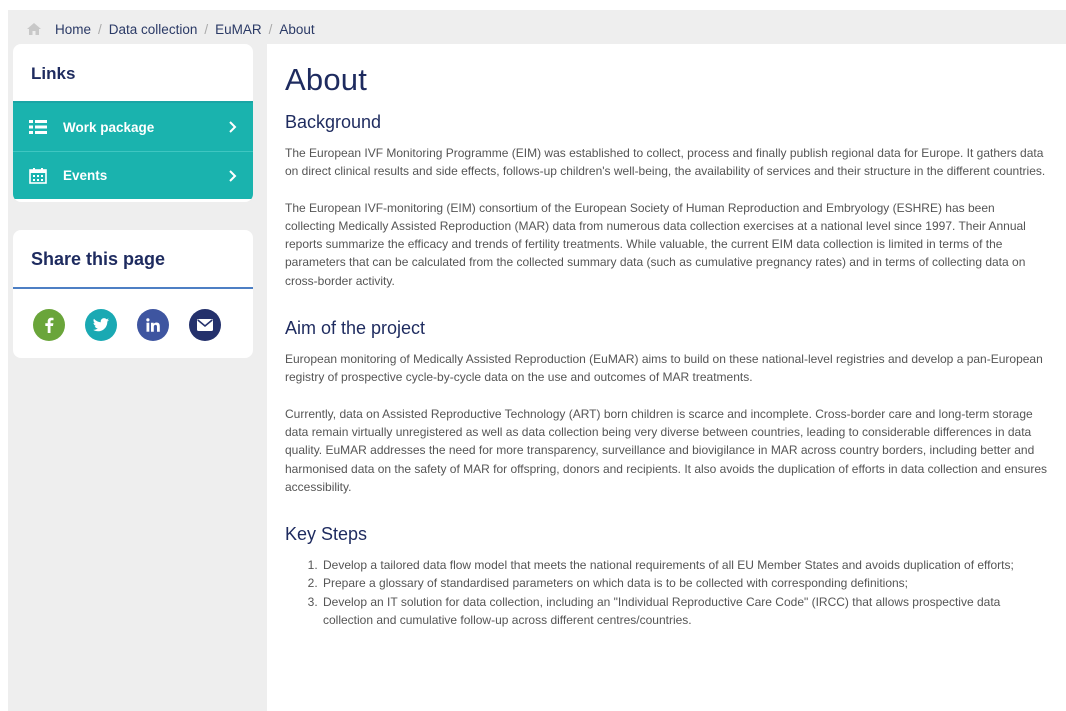 Image resolution: width=1066 pixels, height=711 pixels. Describe the element at coordinates (153, 325) in the screenshot. I see `linkedin-icon` at that location.